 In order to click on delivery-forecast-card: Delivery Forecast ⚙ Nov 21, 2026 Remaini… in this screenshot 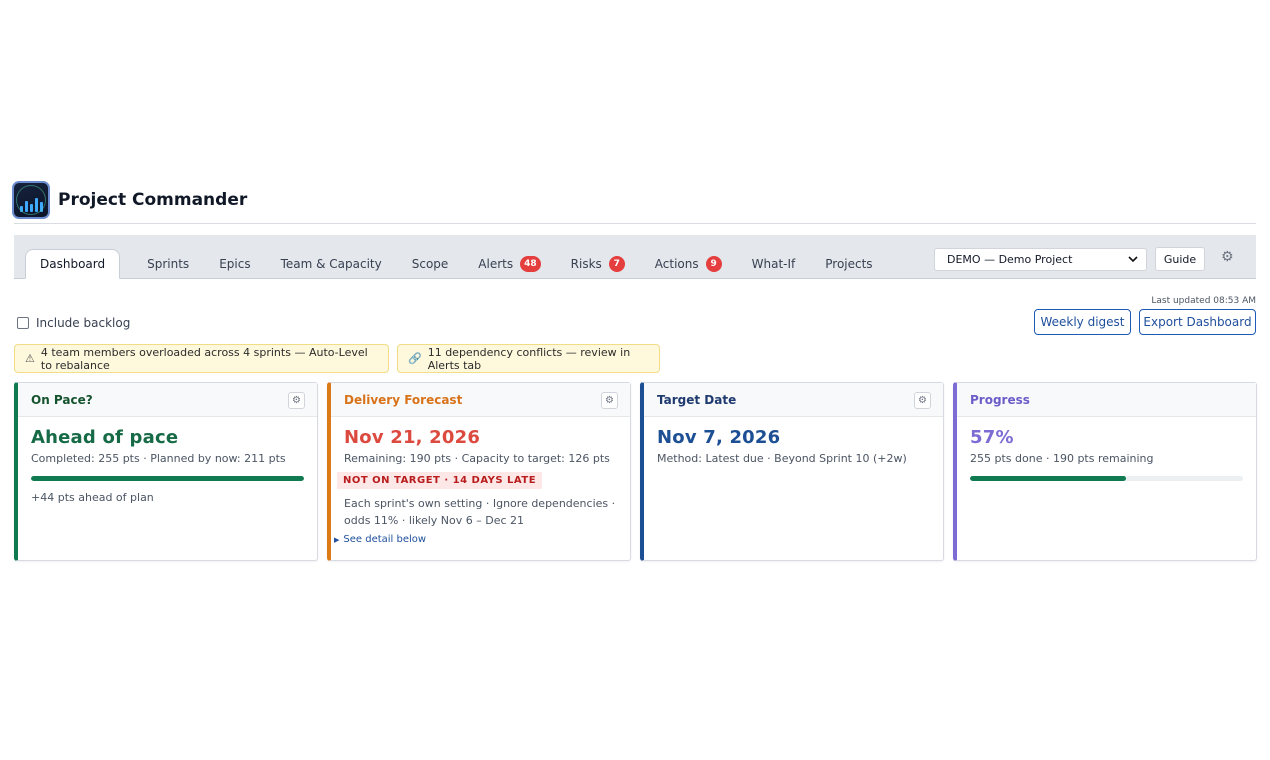, I will do `click(479, 471)`.